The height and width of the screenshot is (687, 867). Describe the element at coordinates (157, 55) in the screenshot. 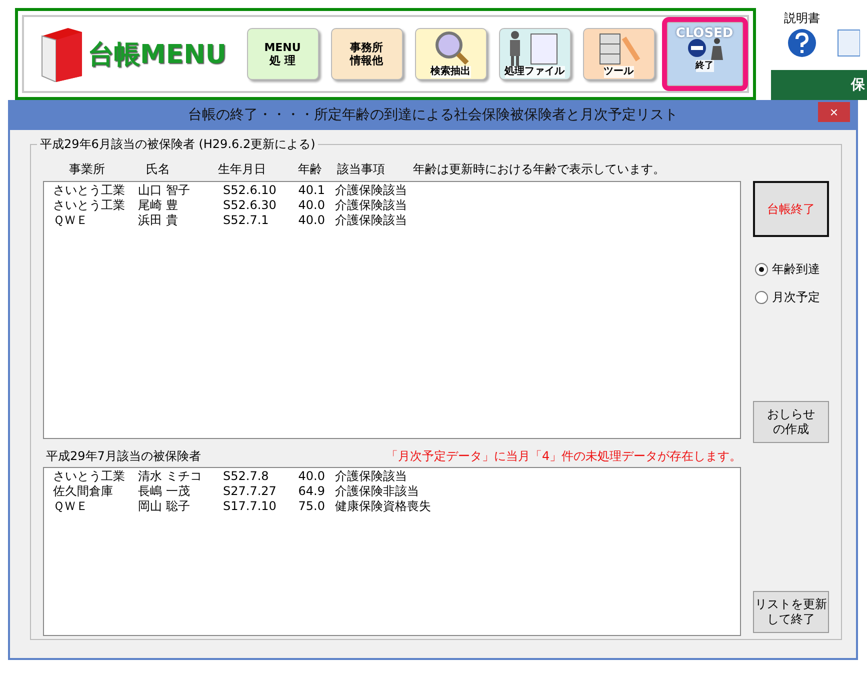

I see `menu-logo: 台帳MENU` at that location.